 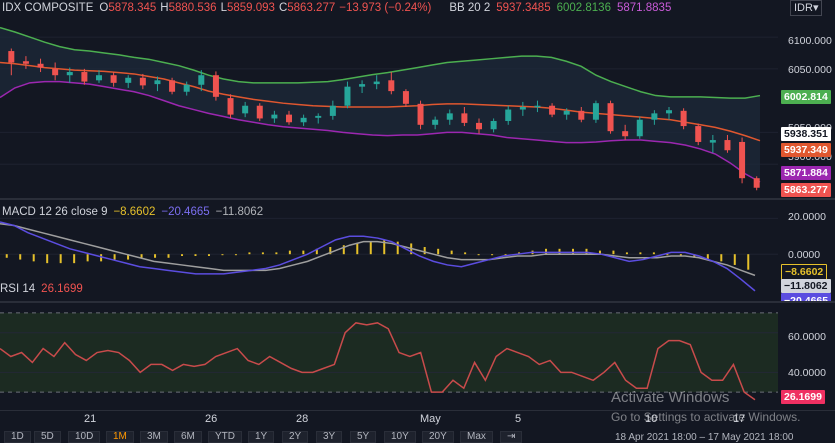 I want to click on macd-line, so click(x=378, y=256).